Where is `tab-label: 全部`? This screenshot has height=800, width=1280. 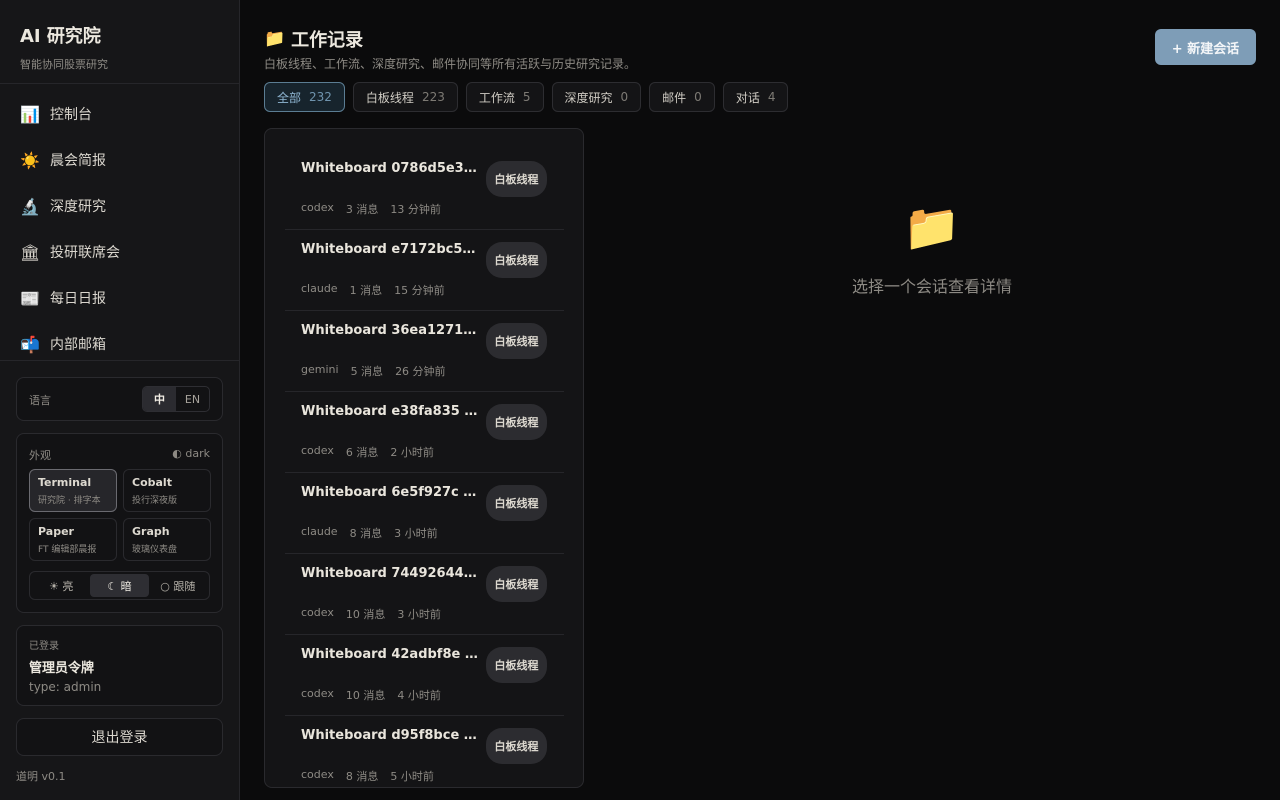 tab-label: 全部 is located at coordinates (289, 97).